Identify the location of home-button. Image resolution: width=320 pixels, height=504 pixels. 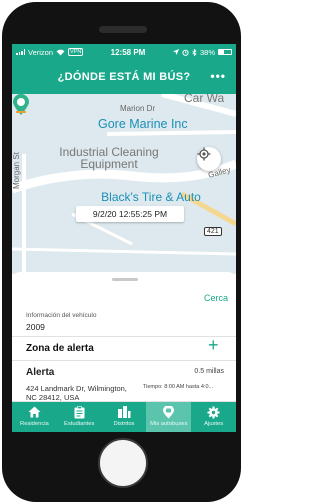
(123, 463).